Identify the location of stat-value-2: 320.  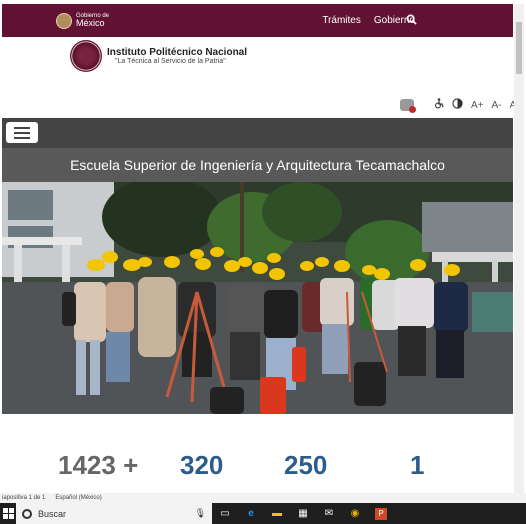
(202, 465).